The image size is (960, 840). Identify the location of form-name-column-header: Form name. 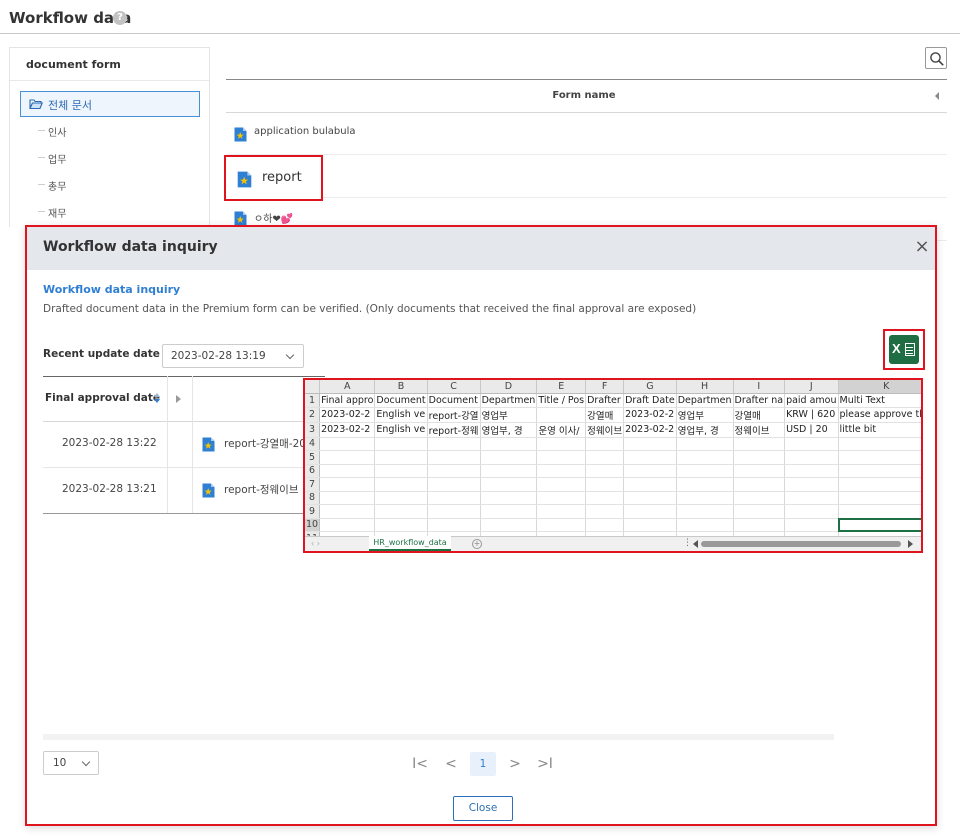
(584, 95).